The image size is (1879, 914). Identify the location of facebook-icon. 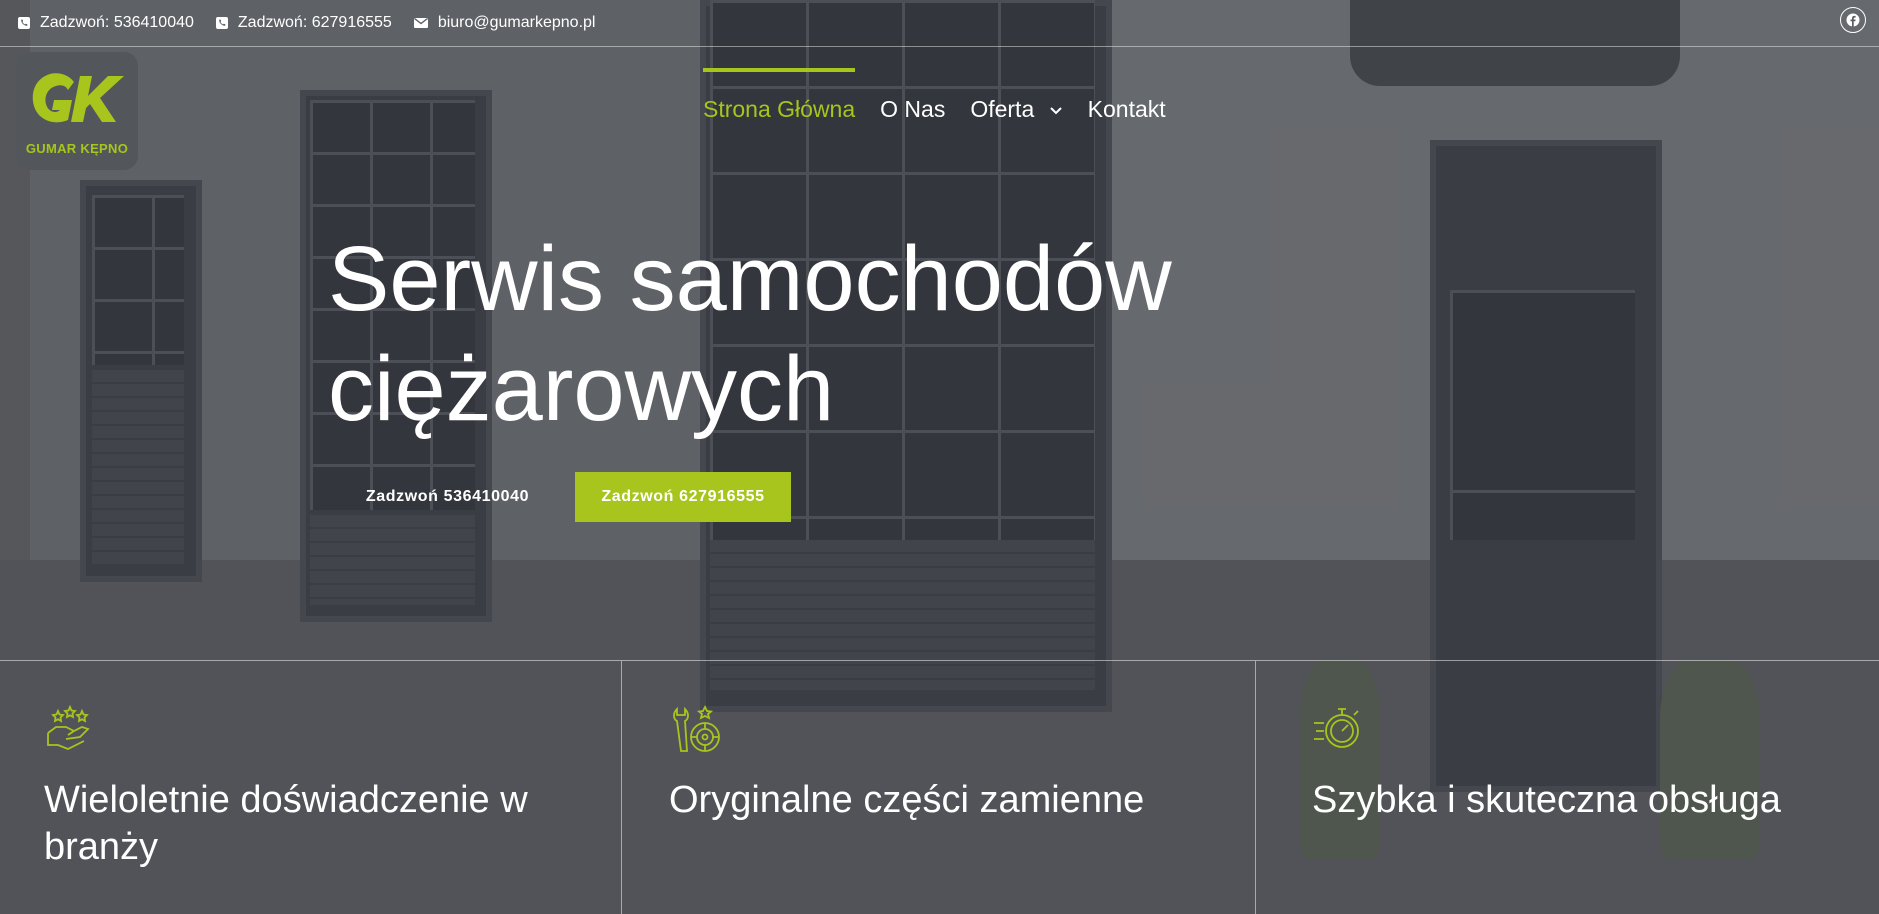
(1853, 20).